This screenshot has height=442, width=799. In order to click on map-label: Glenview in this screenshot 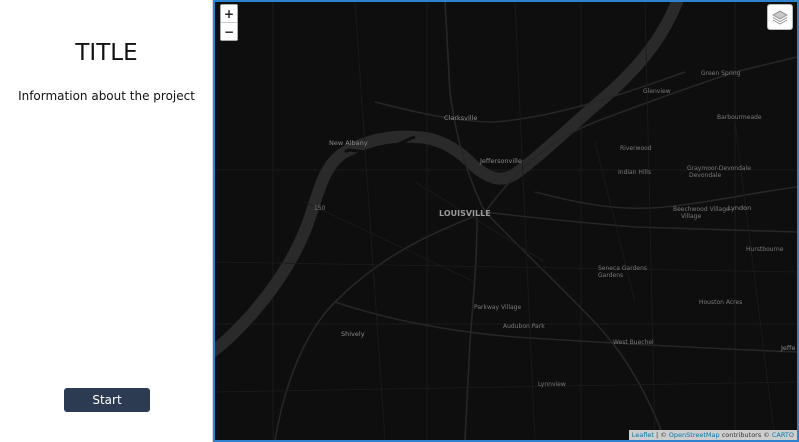, I will do `click(657, 91)`.